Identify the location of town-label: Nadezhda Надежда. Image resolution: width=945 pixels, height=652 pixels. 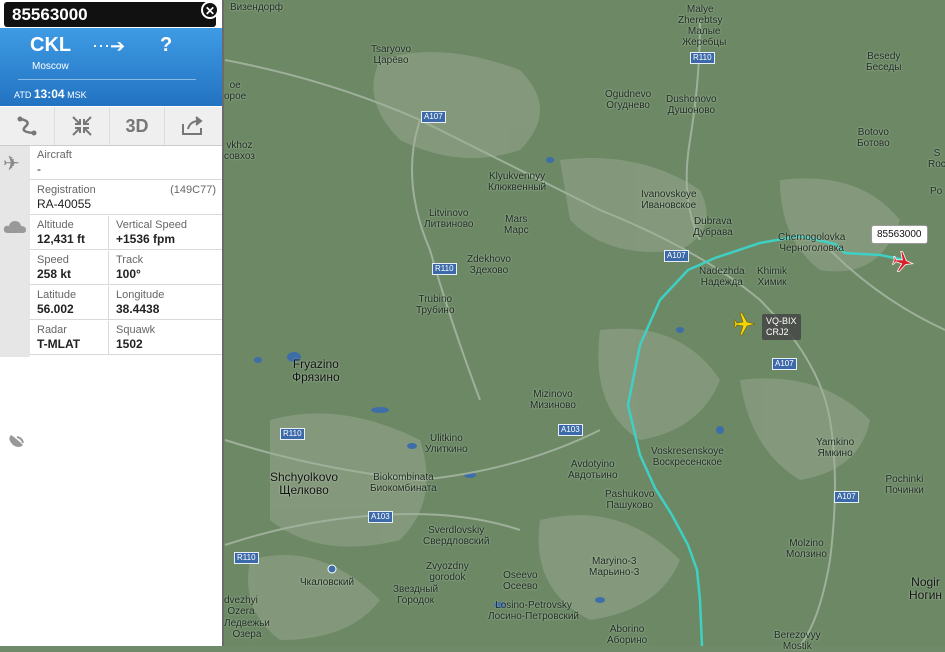
(722, 277).